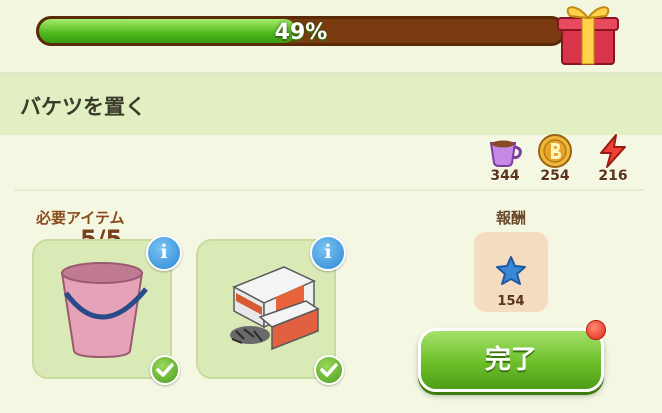 The width and height of the screenshot is (662, 413). What do you see at coordinates (588, 33) in the screenshot?
I see `gift-icon` at bounding box center [588, 33].